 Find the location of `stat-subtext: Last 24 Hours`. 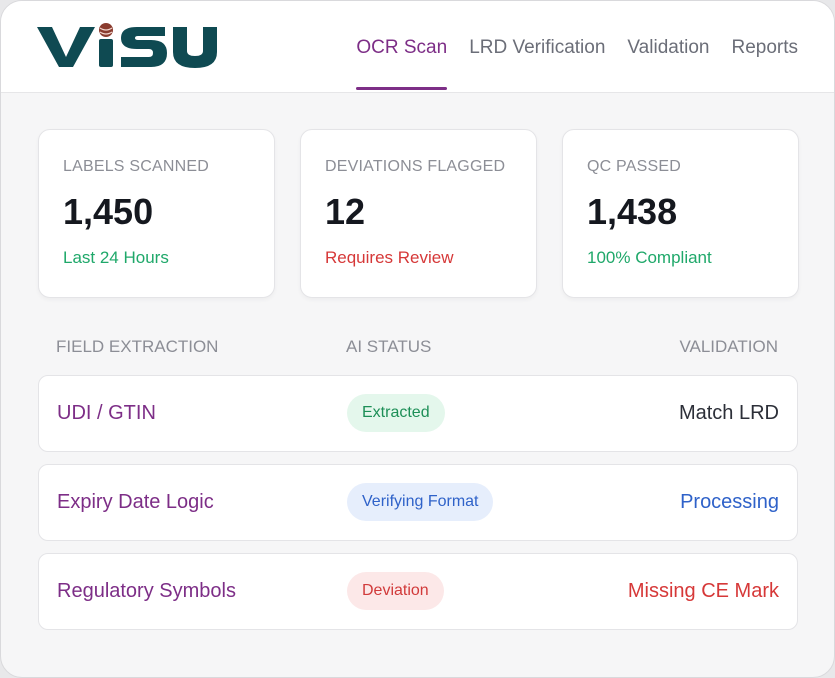

stat-subtext: Last 24 Hours is located at coordinates (116, 257).